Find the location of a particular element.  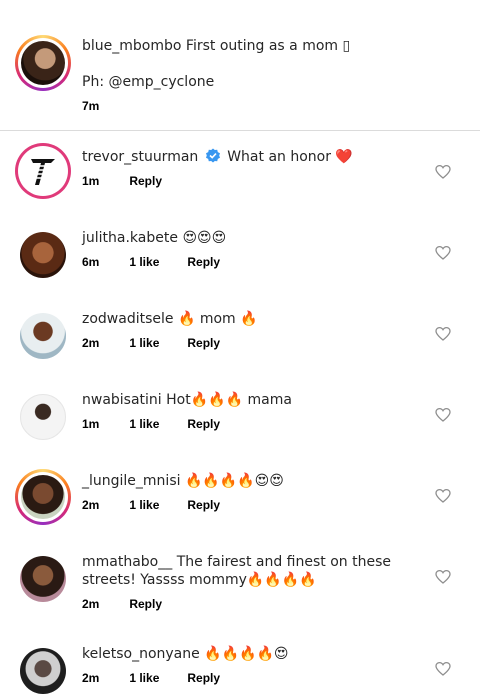

comment-row: trevor_stuurman What an honor ❤️ 1m Reply is located at coordinates (240, 171).